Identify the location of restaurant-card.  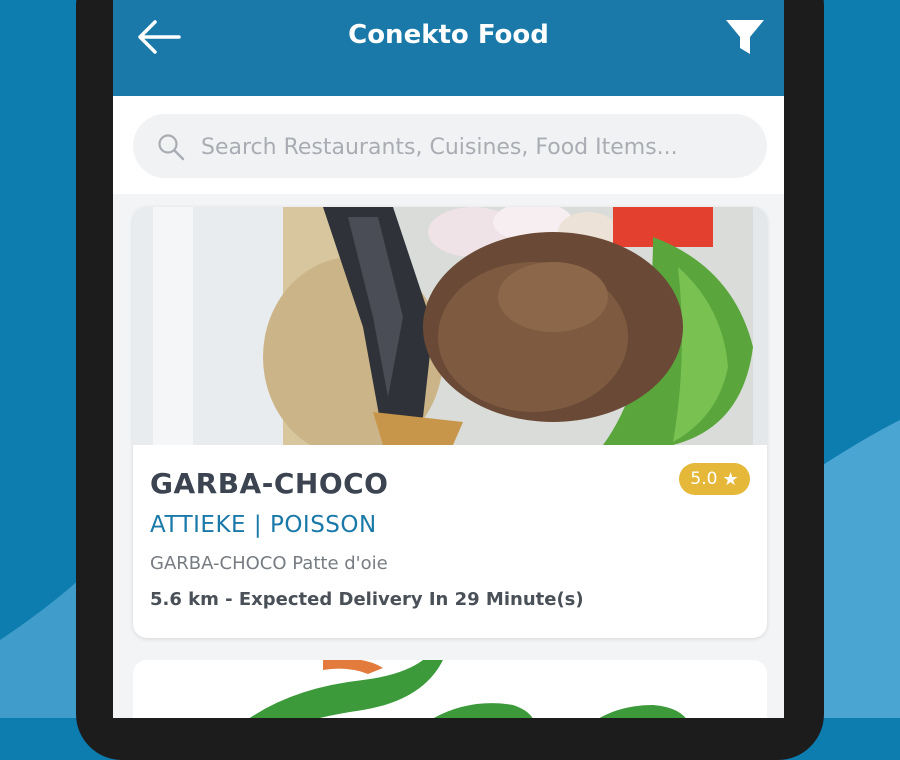
(450, 689).